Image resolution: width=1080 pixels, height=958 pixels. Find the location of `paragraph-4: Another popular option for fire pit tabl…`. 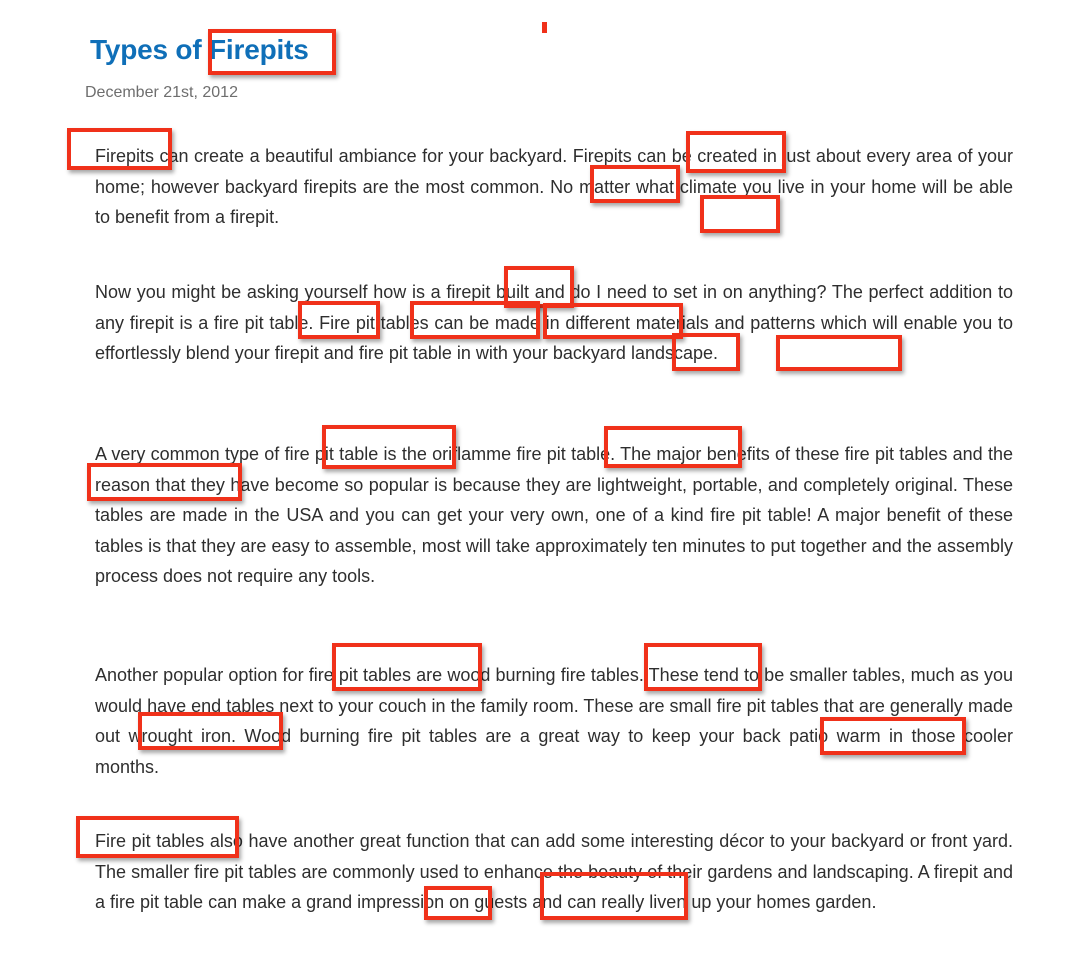

paragraph-4: Another popular option for fire pit tabl… is located at coordinates (554, 721).